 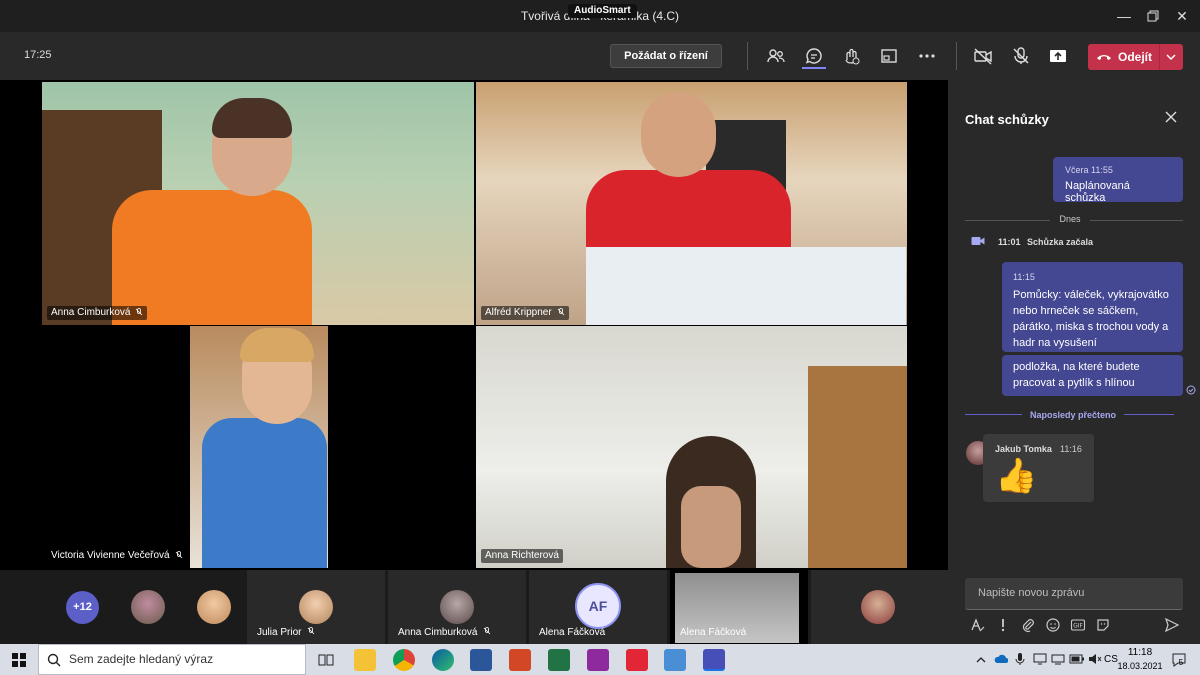 I want to click on video-tile: Anna Richterová, so click(x=691, y=447).